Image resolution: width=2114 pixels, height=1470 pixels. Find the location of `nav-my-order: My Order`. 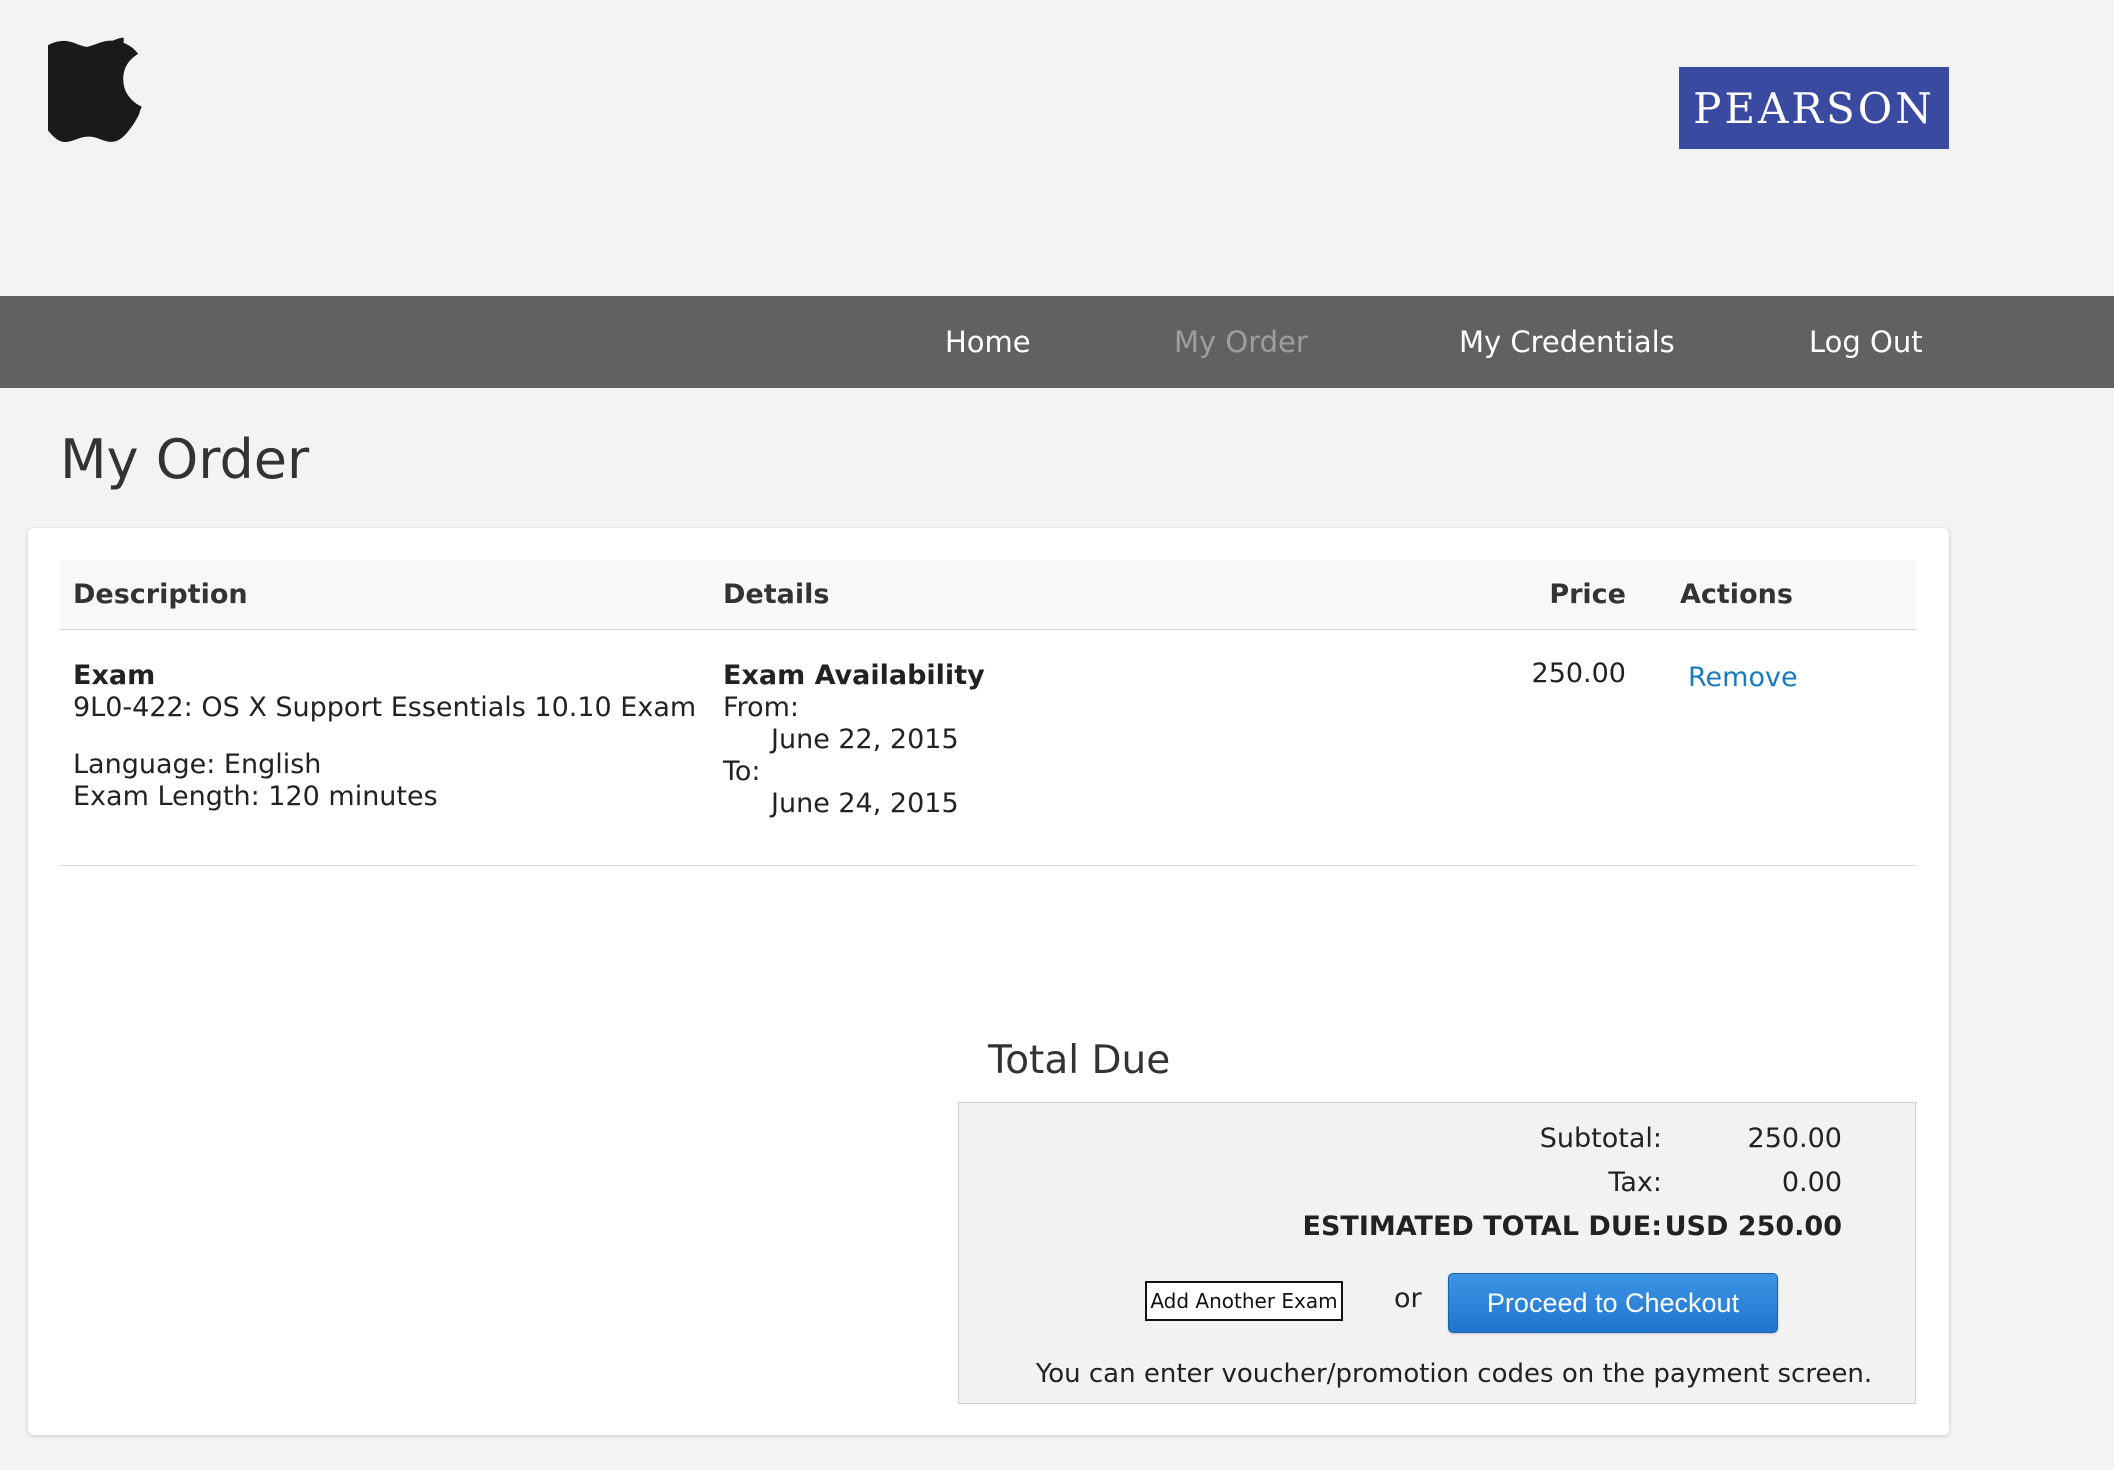

nav-my-order: My Order is located at coordinates (1241, 342).